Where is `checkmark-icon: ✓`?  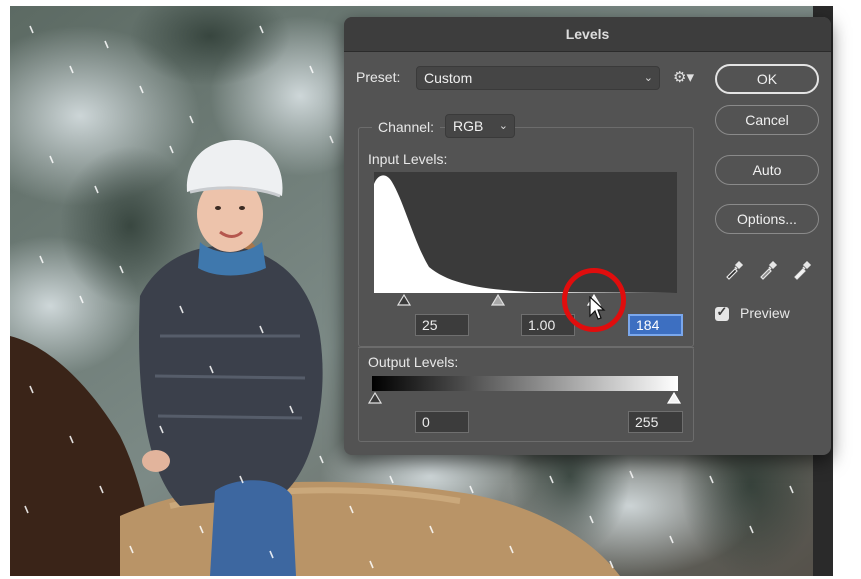
checkmark-icon: ✓ is located at coordinates (722, 311).